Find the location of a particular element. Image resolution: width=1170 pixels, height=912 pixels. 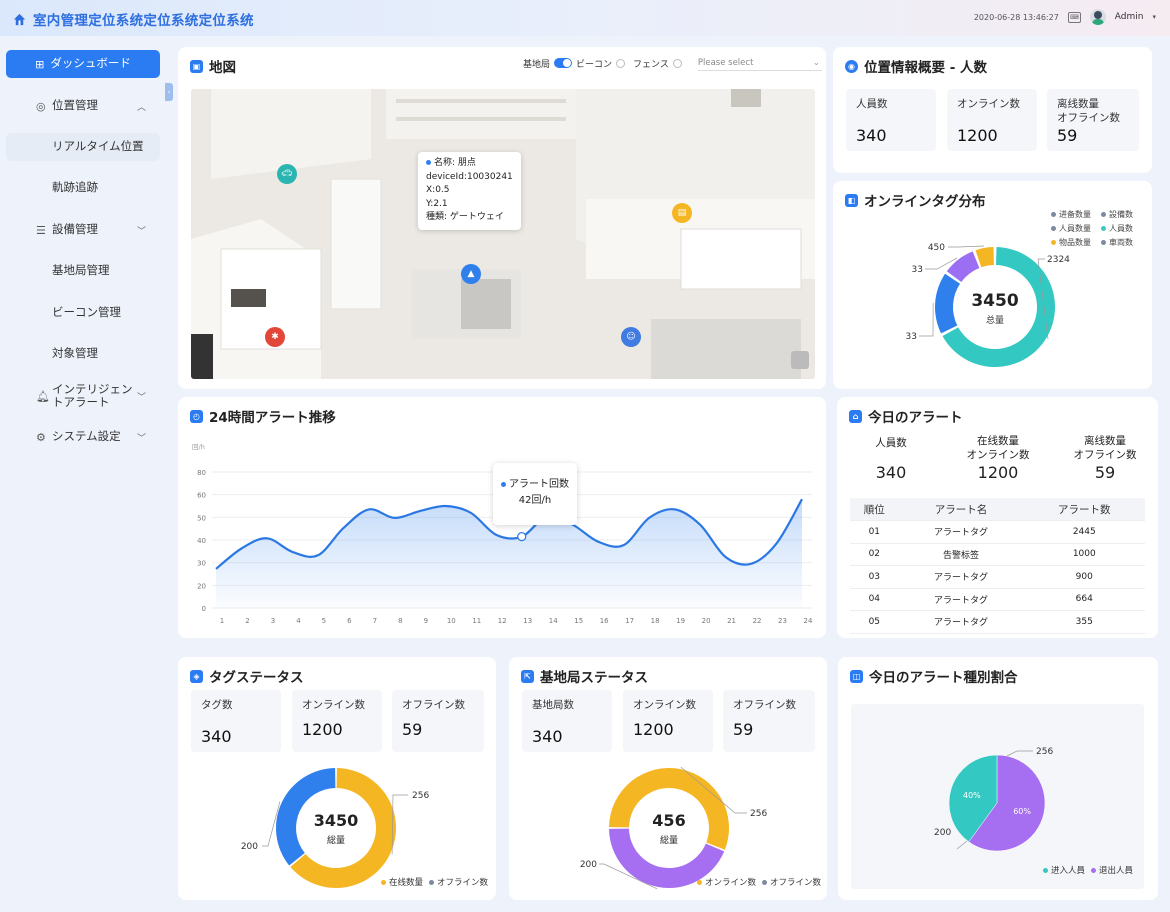

app-title-text: 室内管理定位系统定位系统定位系统 is located at coordinates (143, 21).